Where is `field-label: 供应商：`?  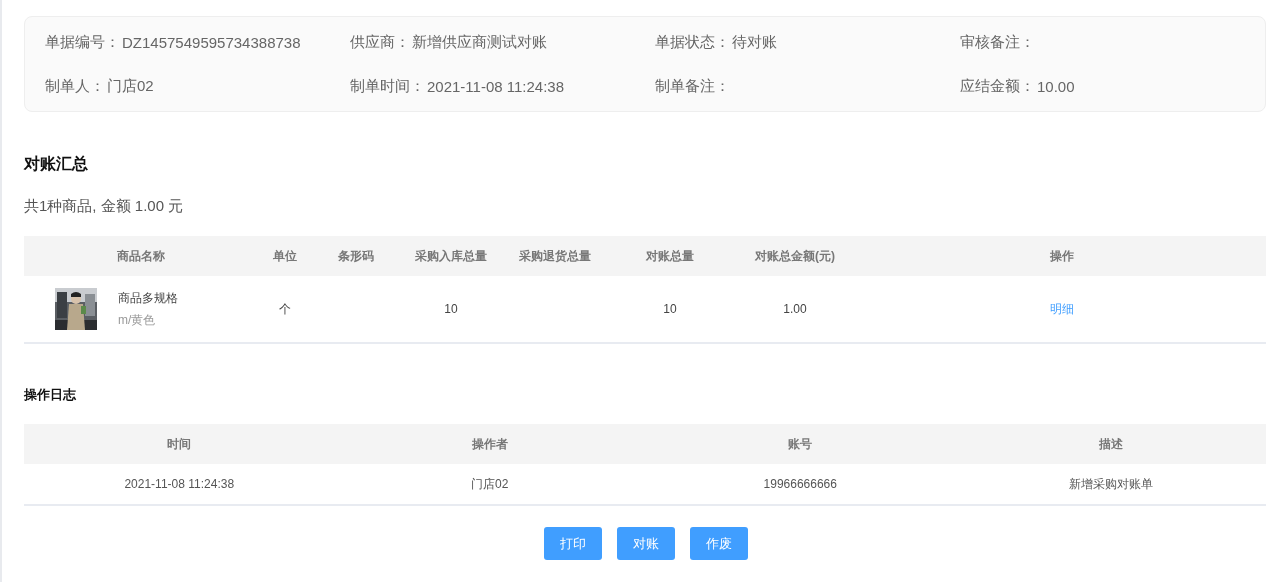
field-label: 供应商： is located at coordinates (380, 42).